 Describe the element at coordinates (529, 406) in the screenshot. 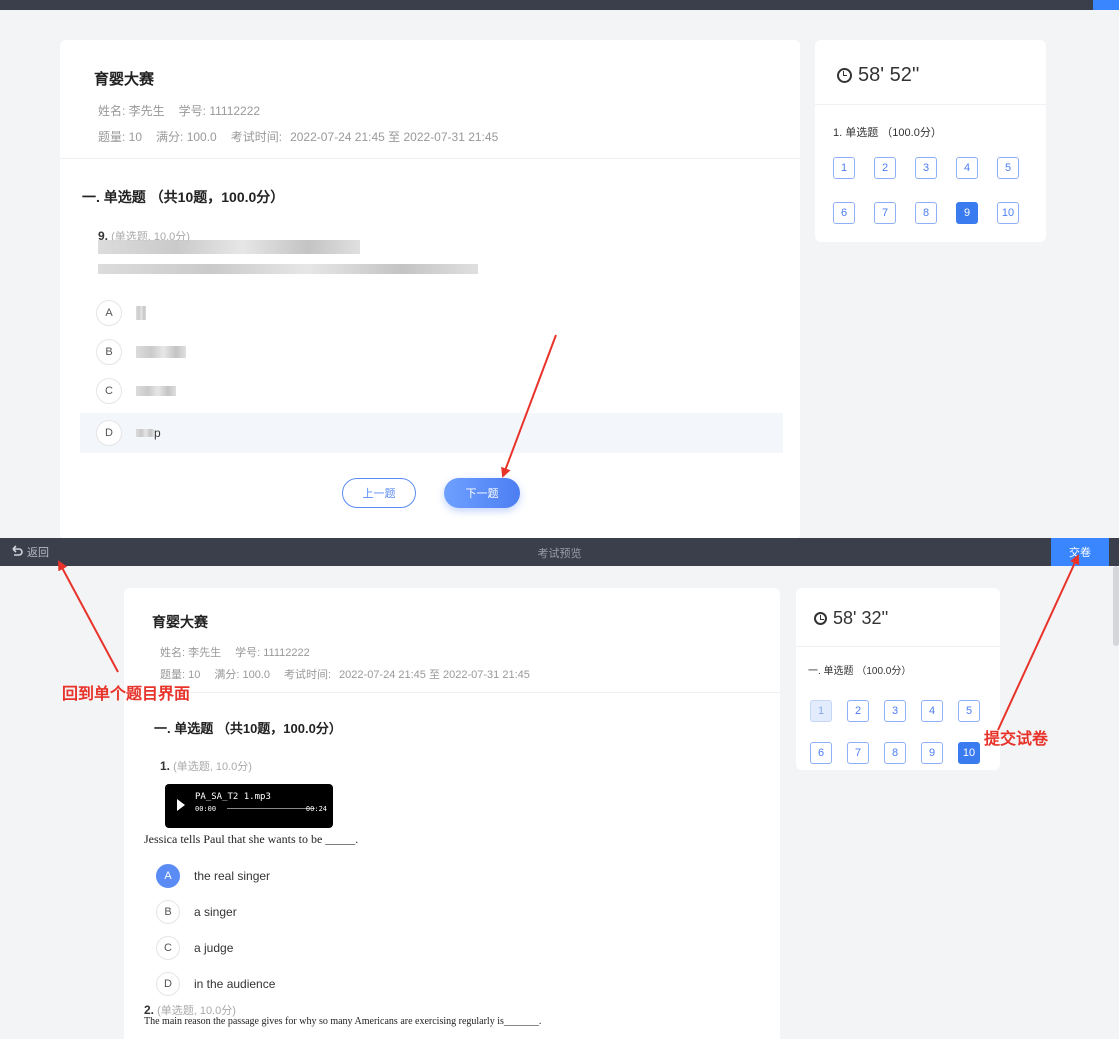

I see `arrow-to-next-button` at that location.